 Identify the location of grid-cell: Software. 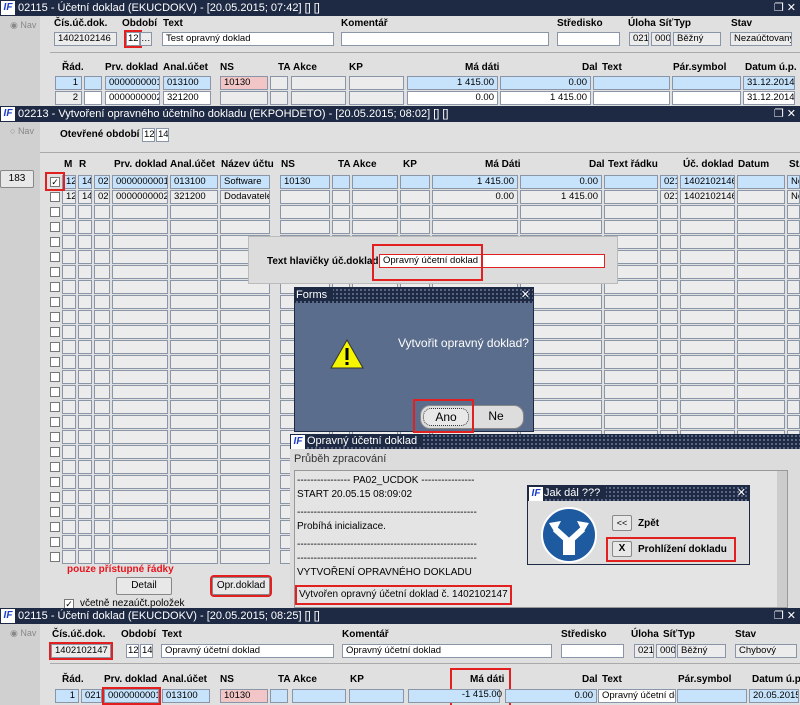
(245, 182).